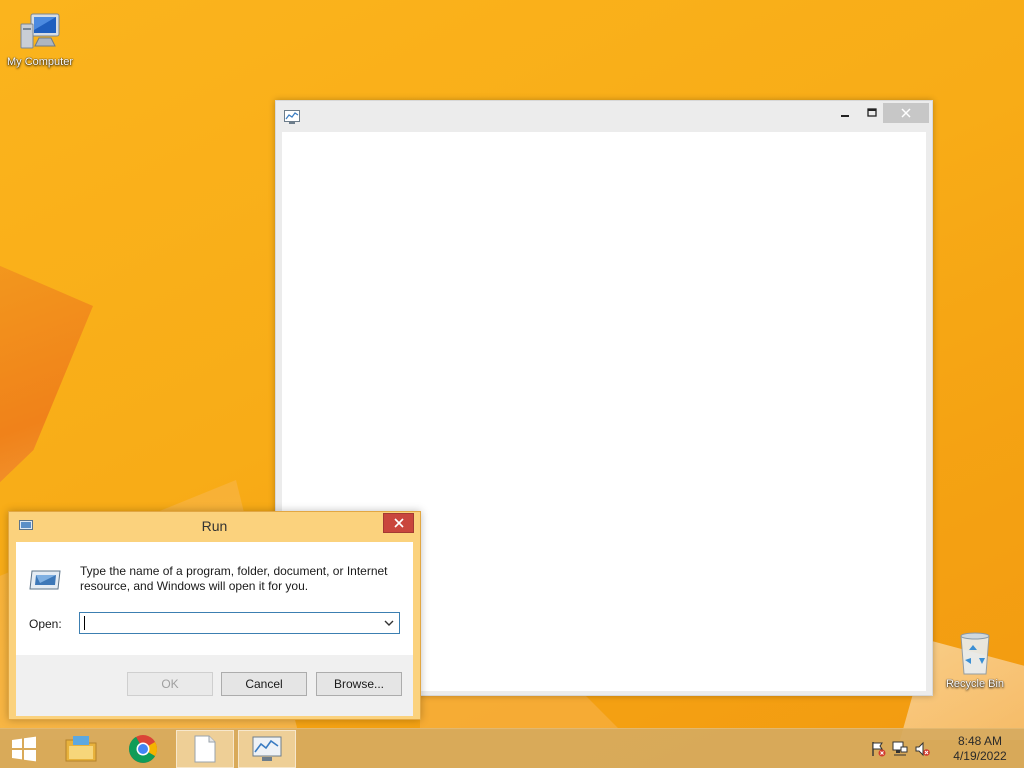  I want to click on windows-logo-icon, so click(24, 749).